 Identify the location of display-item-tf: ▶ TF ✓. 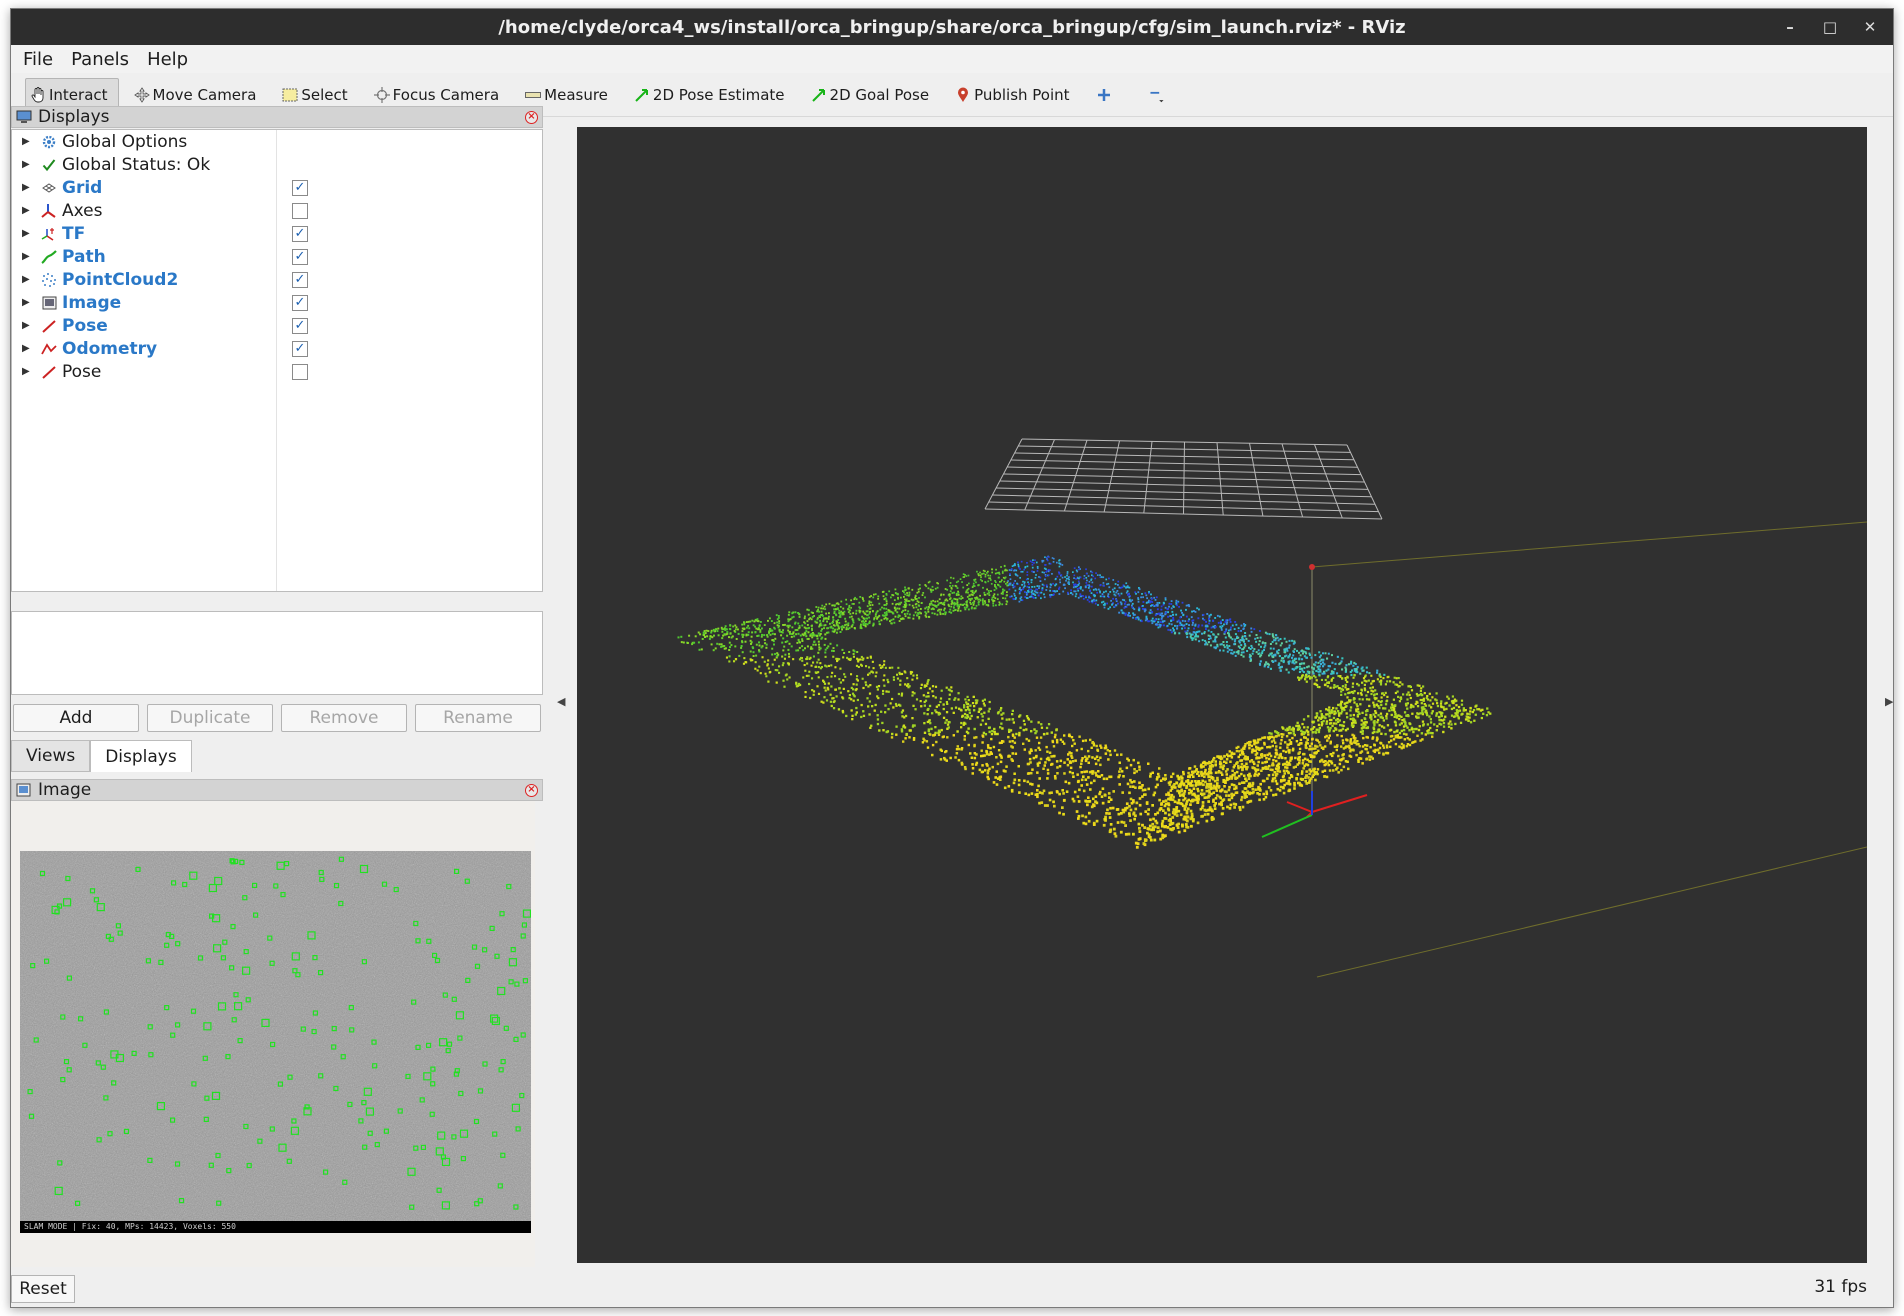
(277, 233).